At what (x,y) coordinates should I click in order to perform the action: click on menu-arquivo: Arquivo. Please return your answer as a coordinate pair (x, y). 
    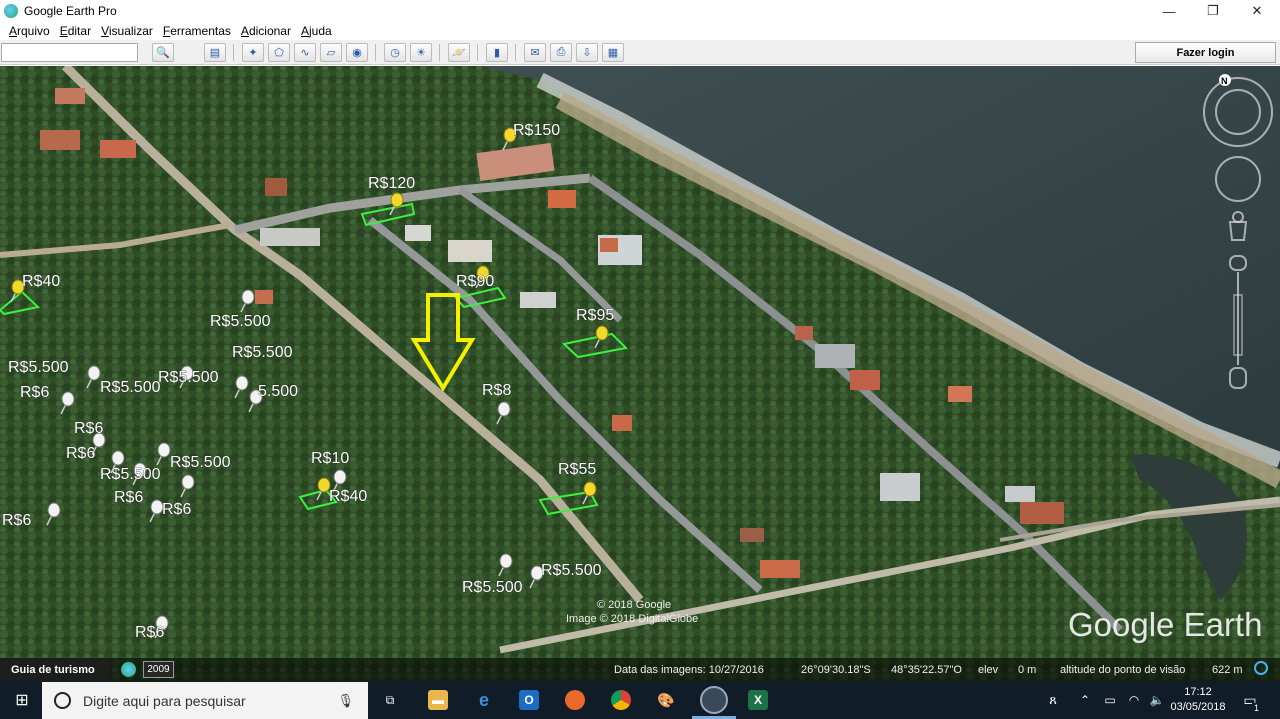
    Looking at the image, I should click on (29, 31).